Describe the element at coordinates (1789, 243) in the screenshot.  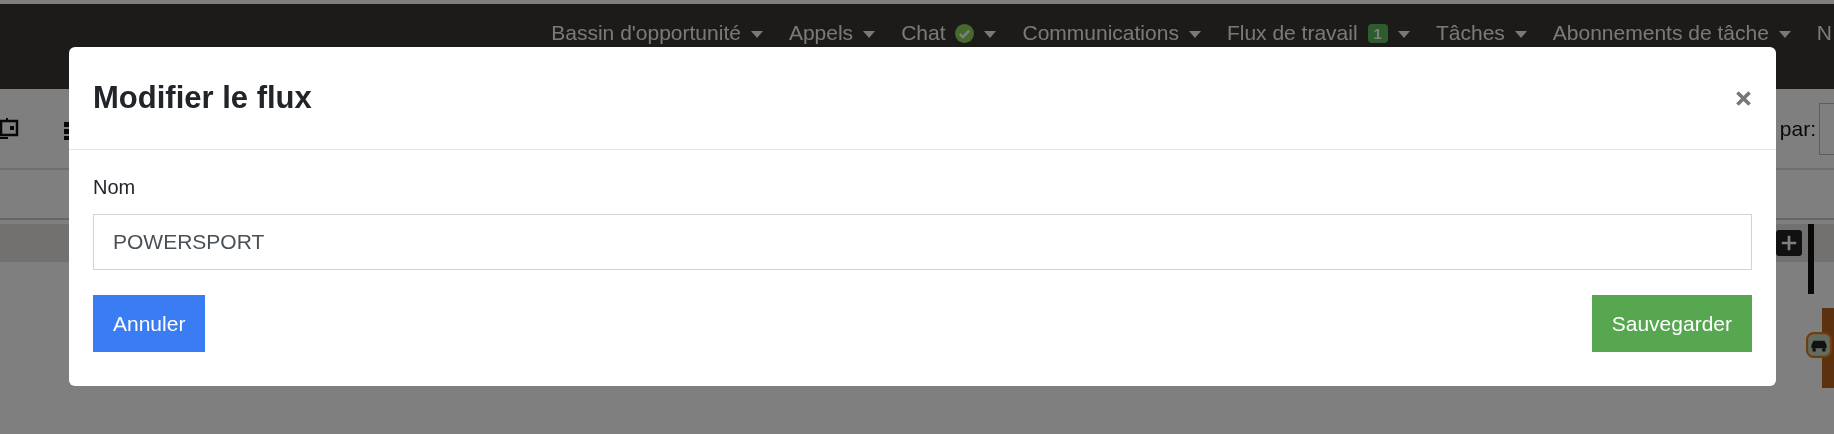
I see `add-button` at that location.